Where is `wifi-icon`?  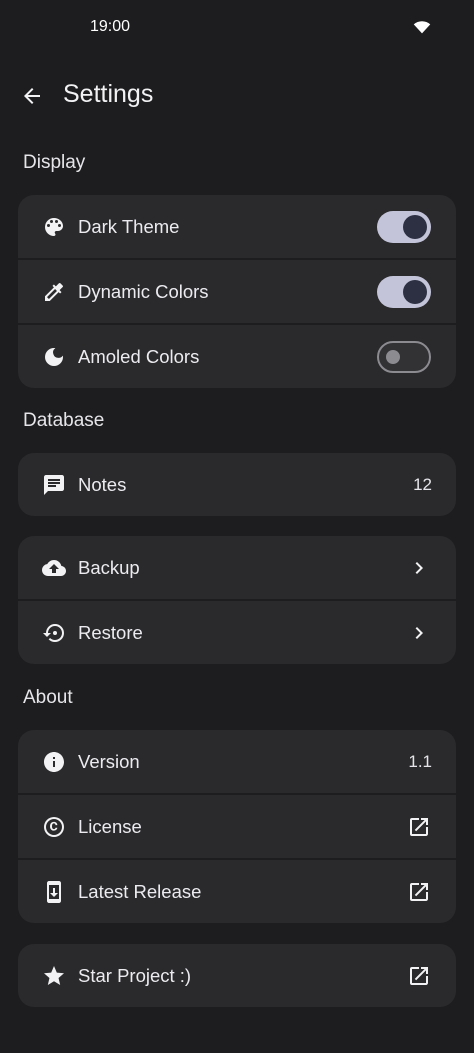
wifi-icon is located at coordinates (422, 27).